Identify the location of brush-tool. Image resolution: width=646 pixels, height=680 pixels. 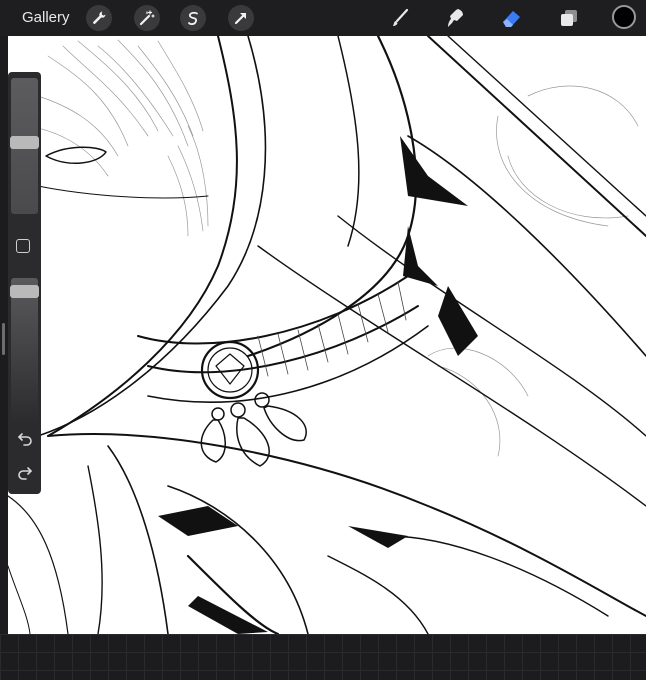
(400, 18).